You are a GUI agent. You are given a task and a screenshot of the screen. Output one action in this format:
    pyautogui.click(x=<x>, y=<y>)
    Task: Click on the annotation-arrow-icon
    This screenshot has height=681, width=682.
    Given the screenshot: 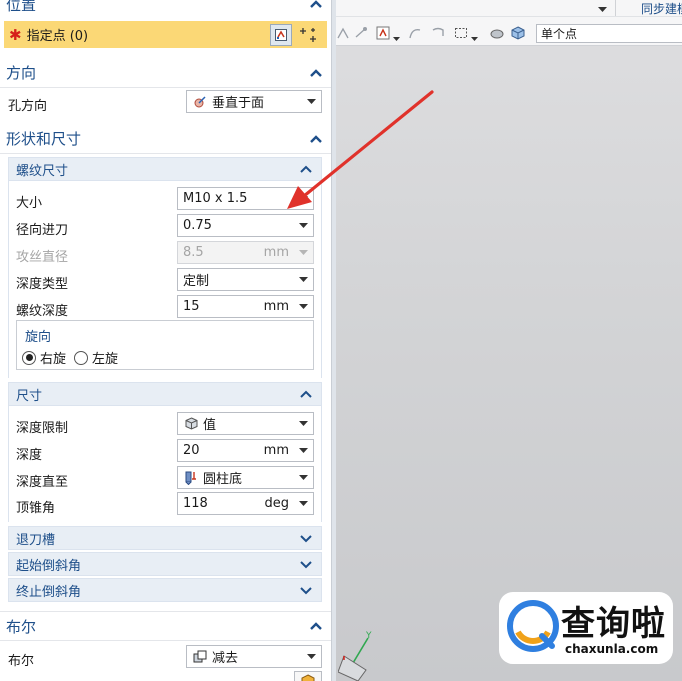 What is the action you would take?
    pyautogui.click(x=360, y=149)
    